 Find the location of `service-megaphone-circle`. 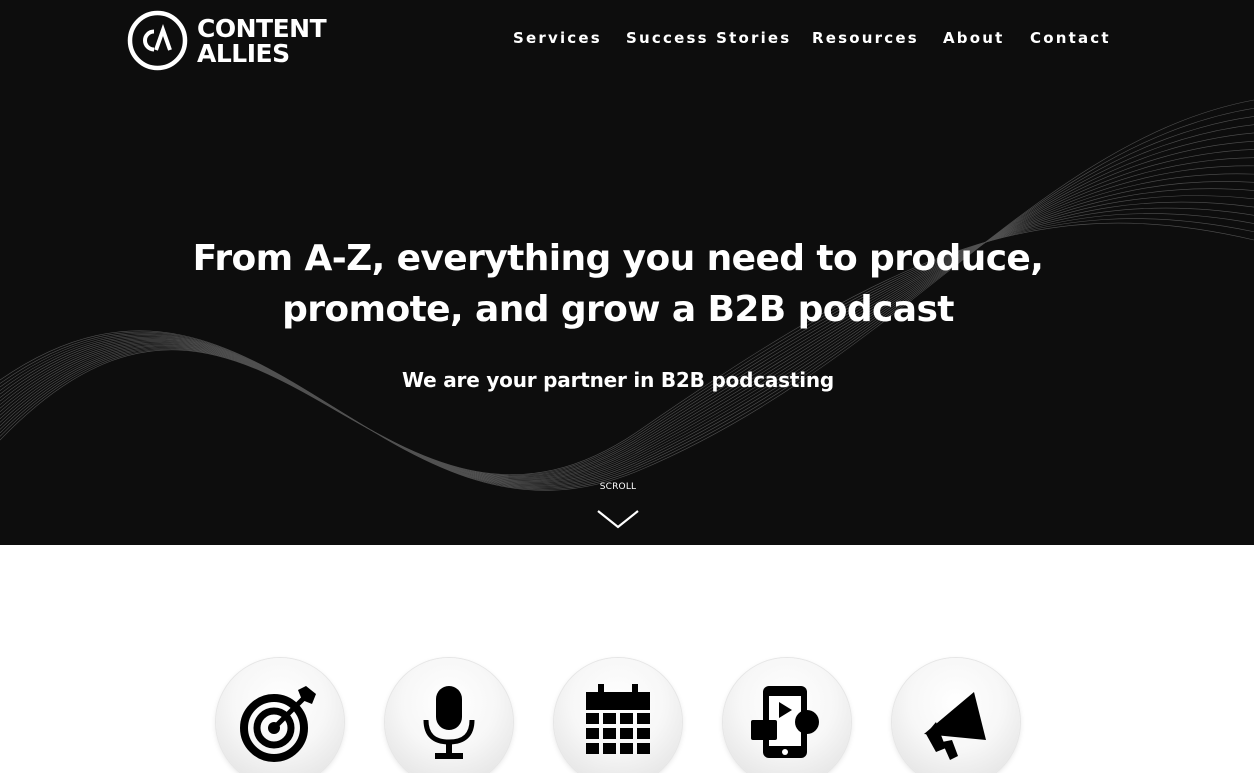

service-megaphone-circle is located at coordinates (956, 715).